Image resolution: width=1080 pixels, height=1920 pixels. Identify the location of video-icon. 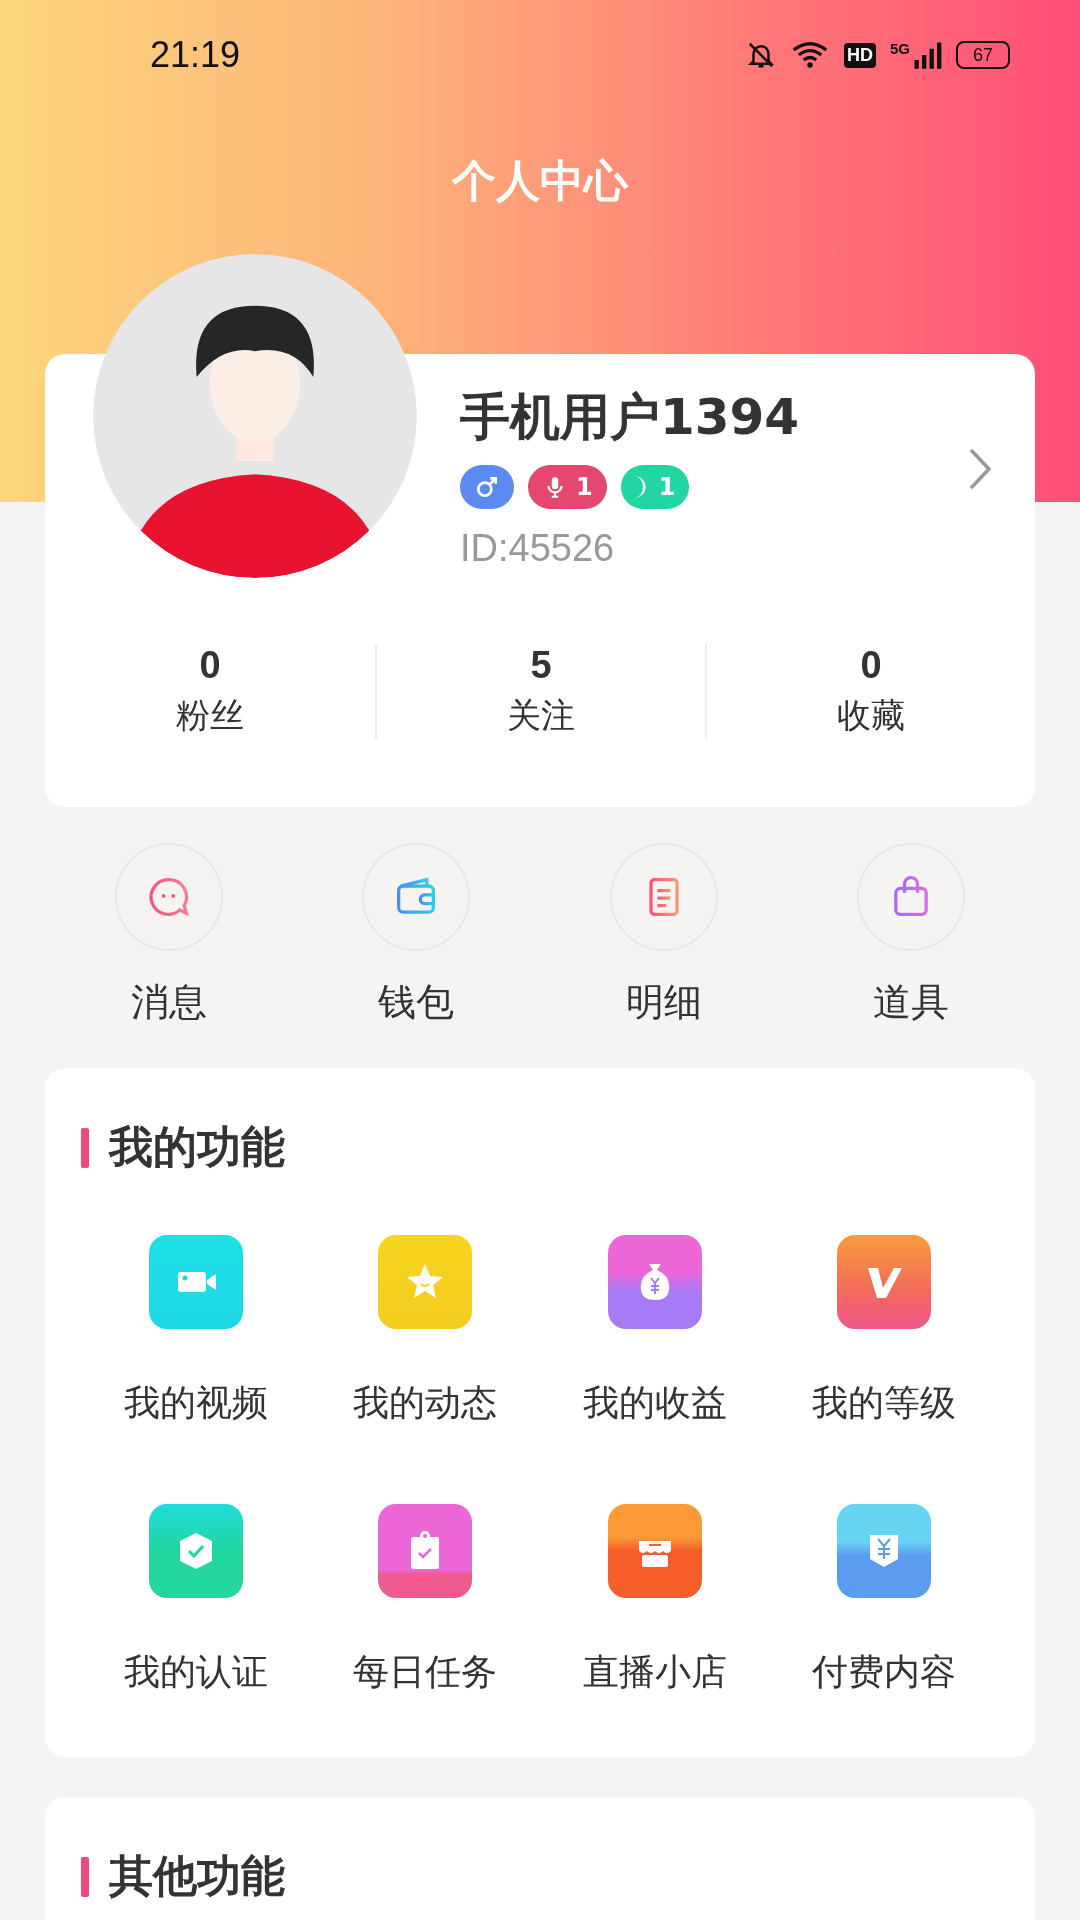
(195, 1282).